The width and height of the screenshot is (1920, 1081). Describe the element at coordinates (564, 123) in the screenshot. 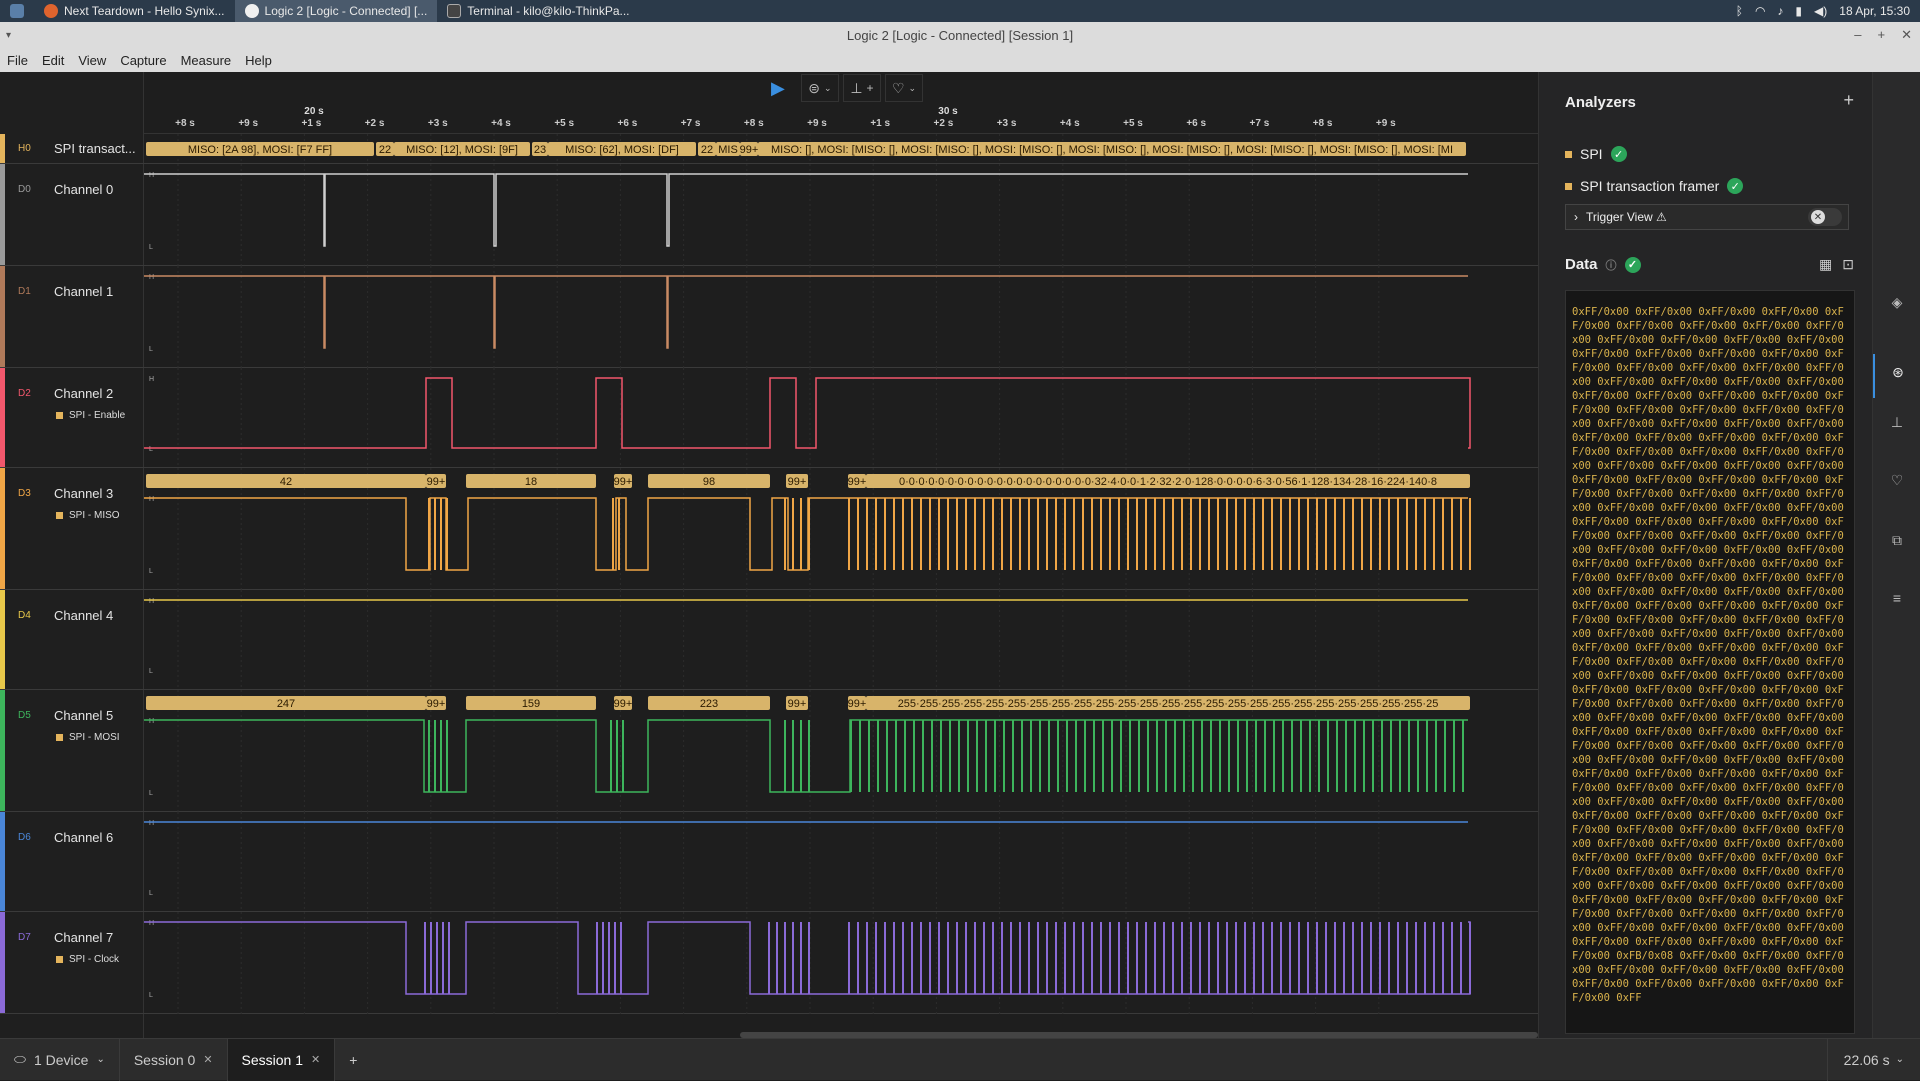

I see `ruler-tick: +5 s` at that location.